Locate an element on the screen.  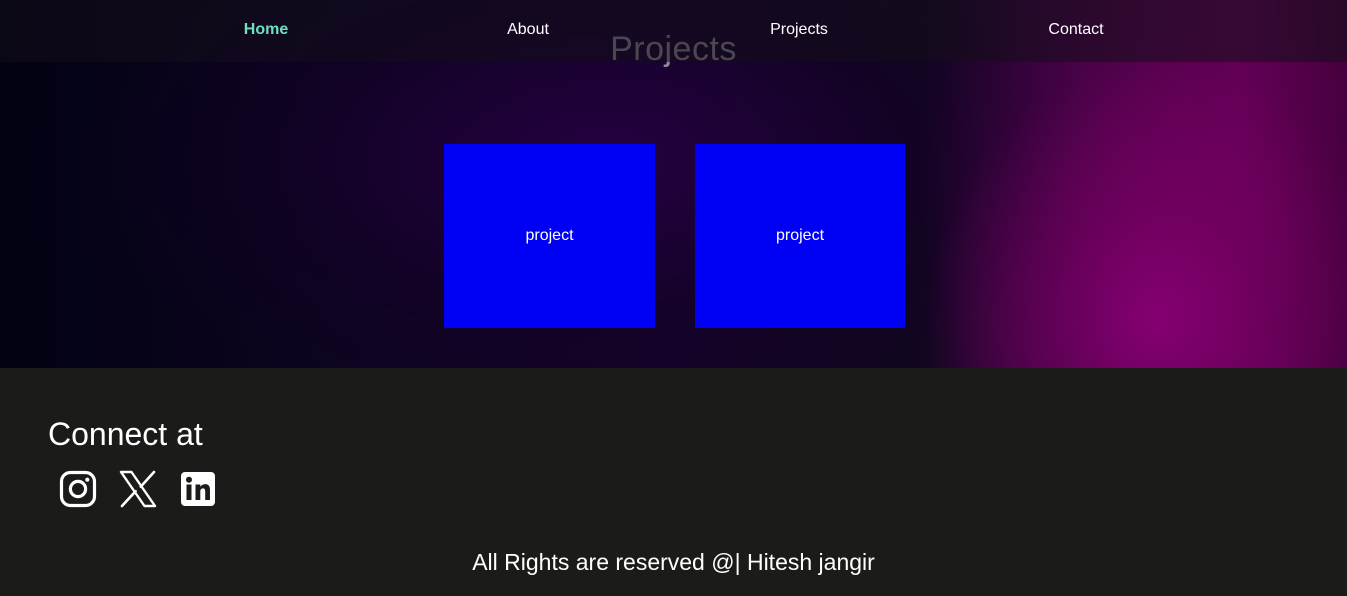
x-icon is located at coordinates (138, 489).